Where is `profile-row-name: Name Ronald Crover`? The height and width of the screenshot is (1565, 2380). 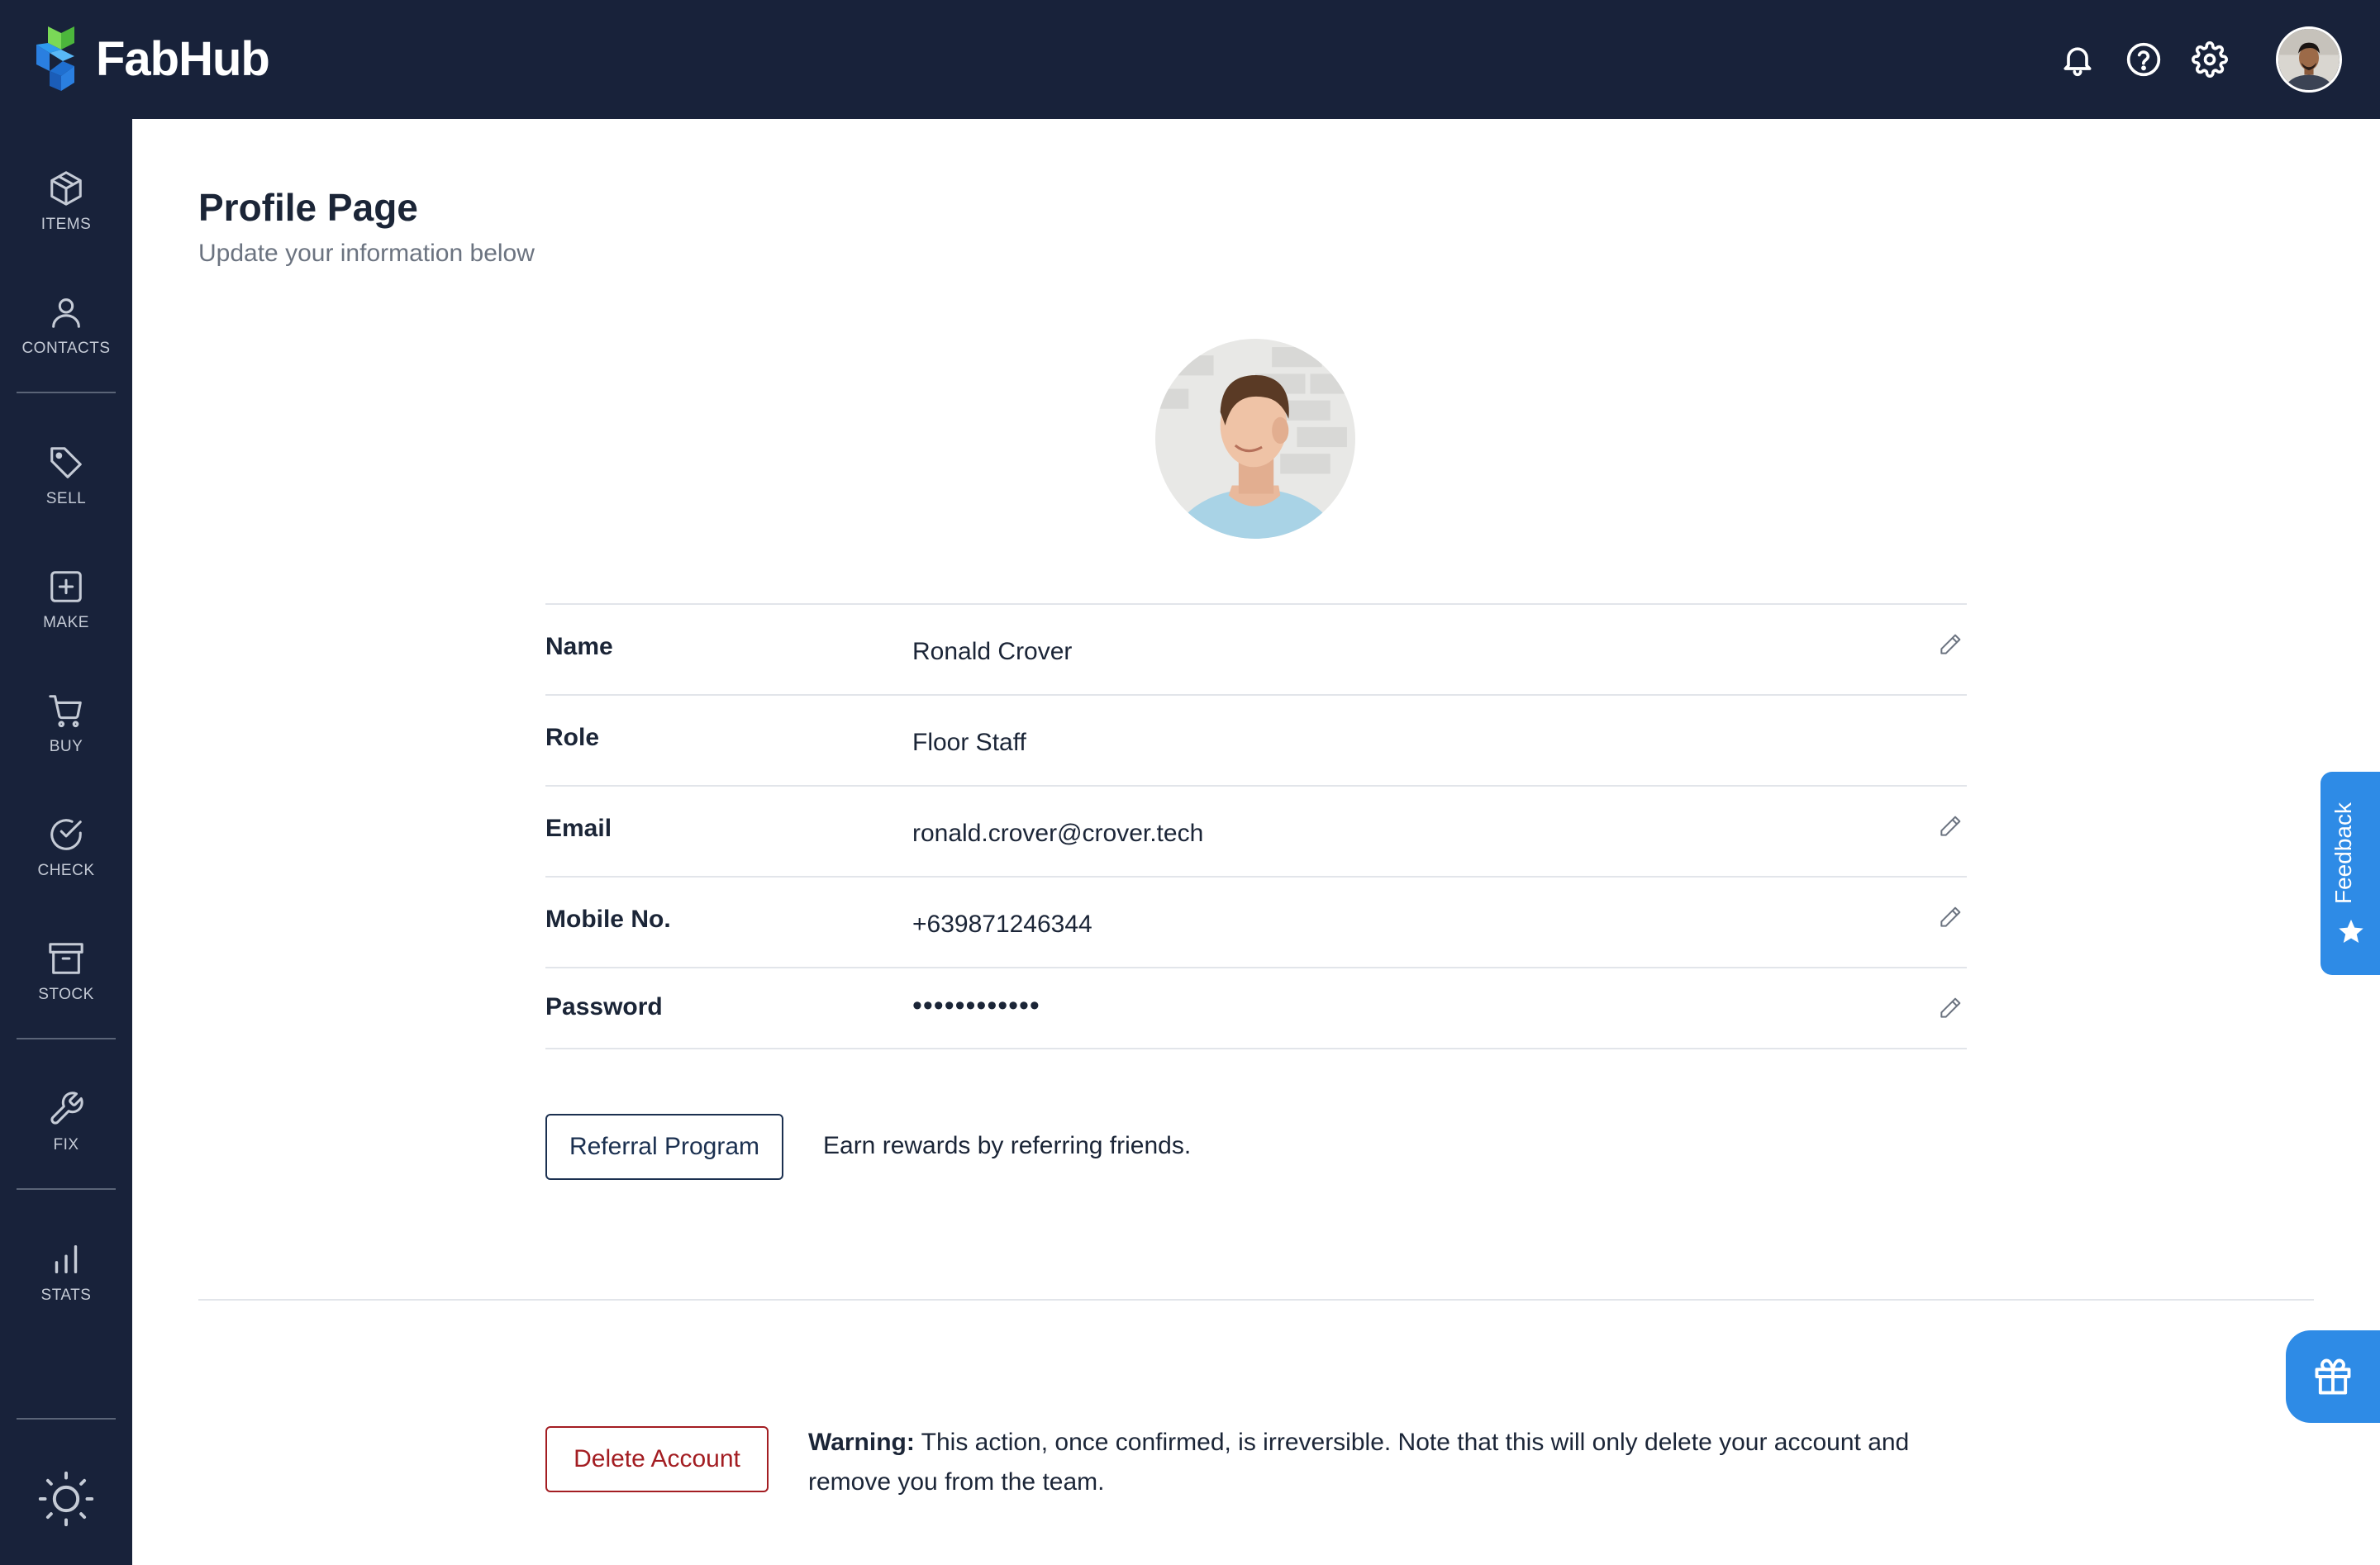 profile-row-name: Name Ronald Crover is located at coordinates (1256, 650).